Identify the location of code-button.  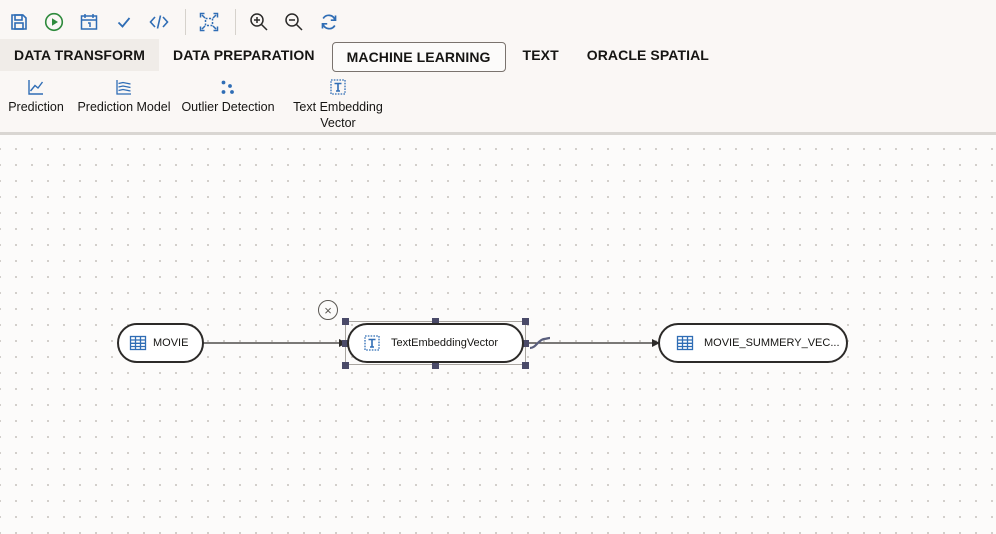
(159, 22).